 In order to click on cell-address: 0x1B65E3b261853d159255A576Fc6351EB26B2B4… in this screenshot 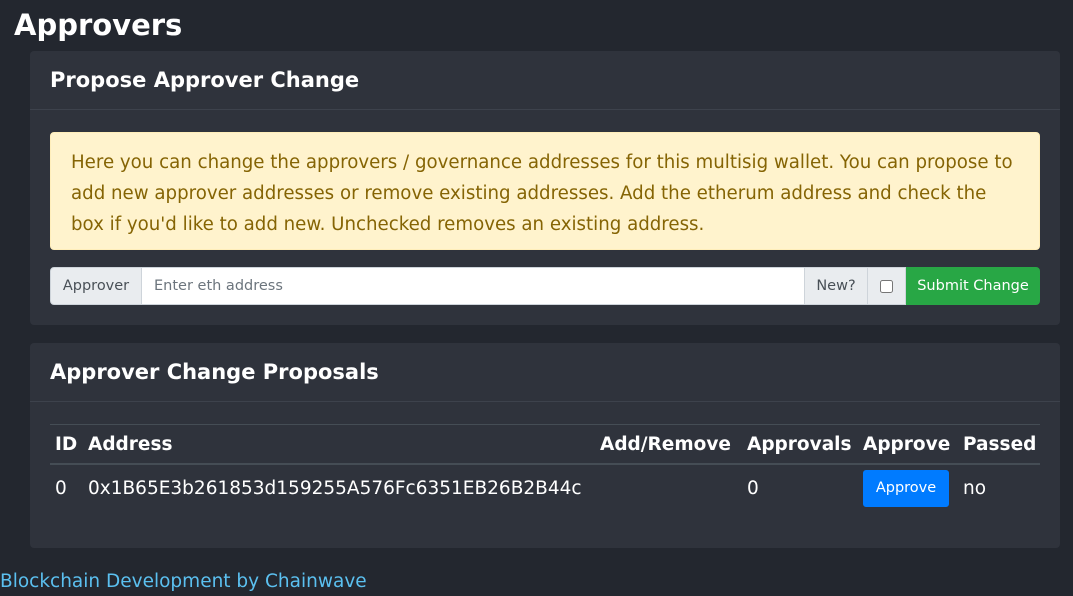, I will do `click(335, 488)`.